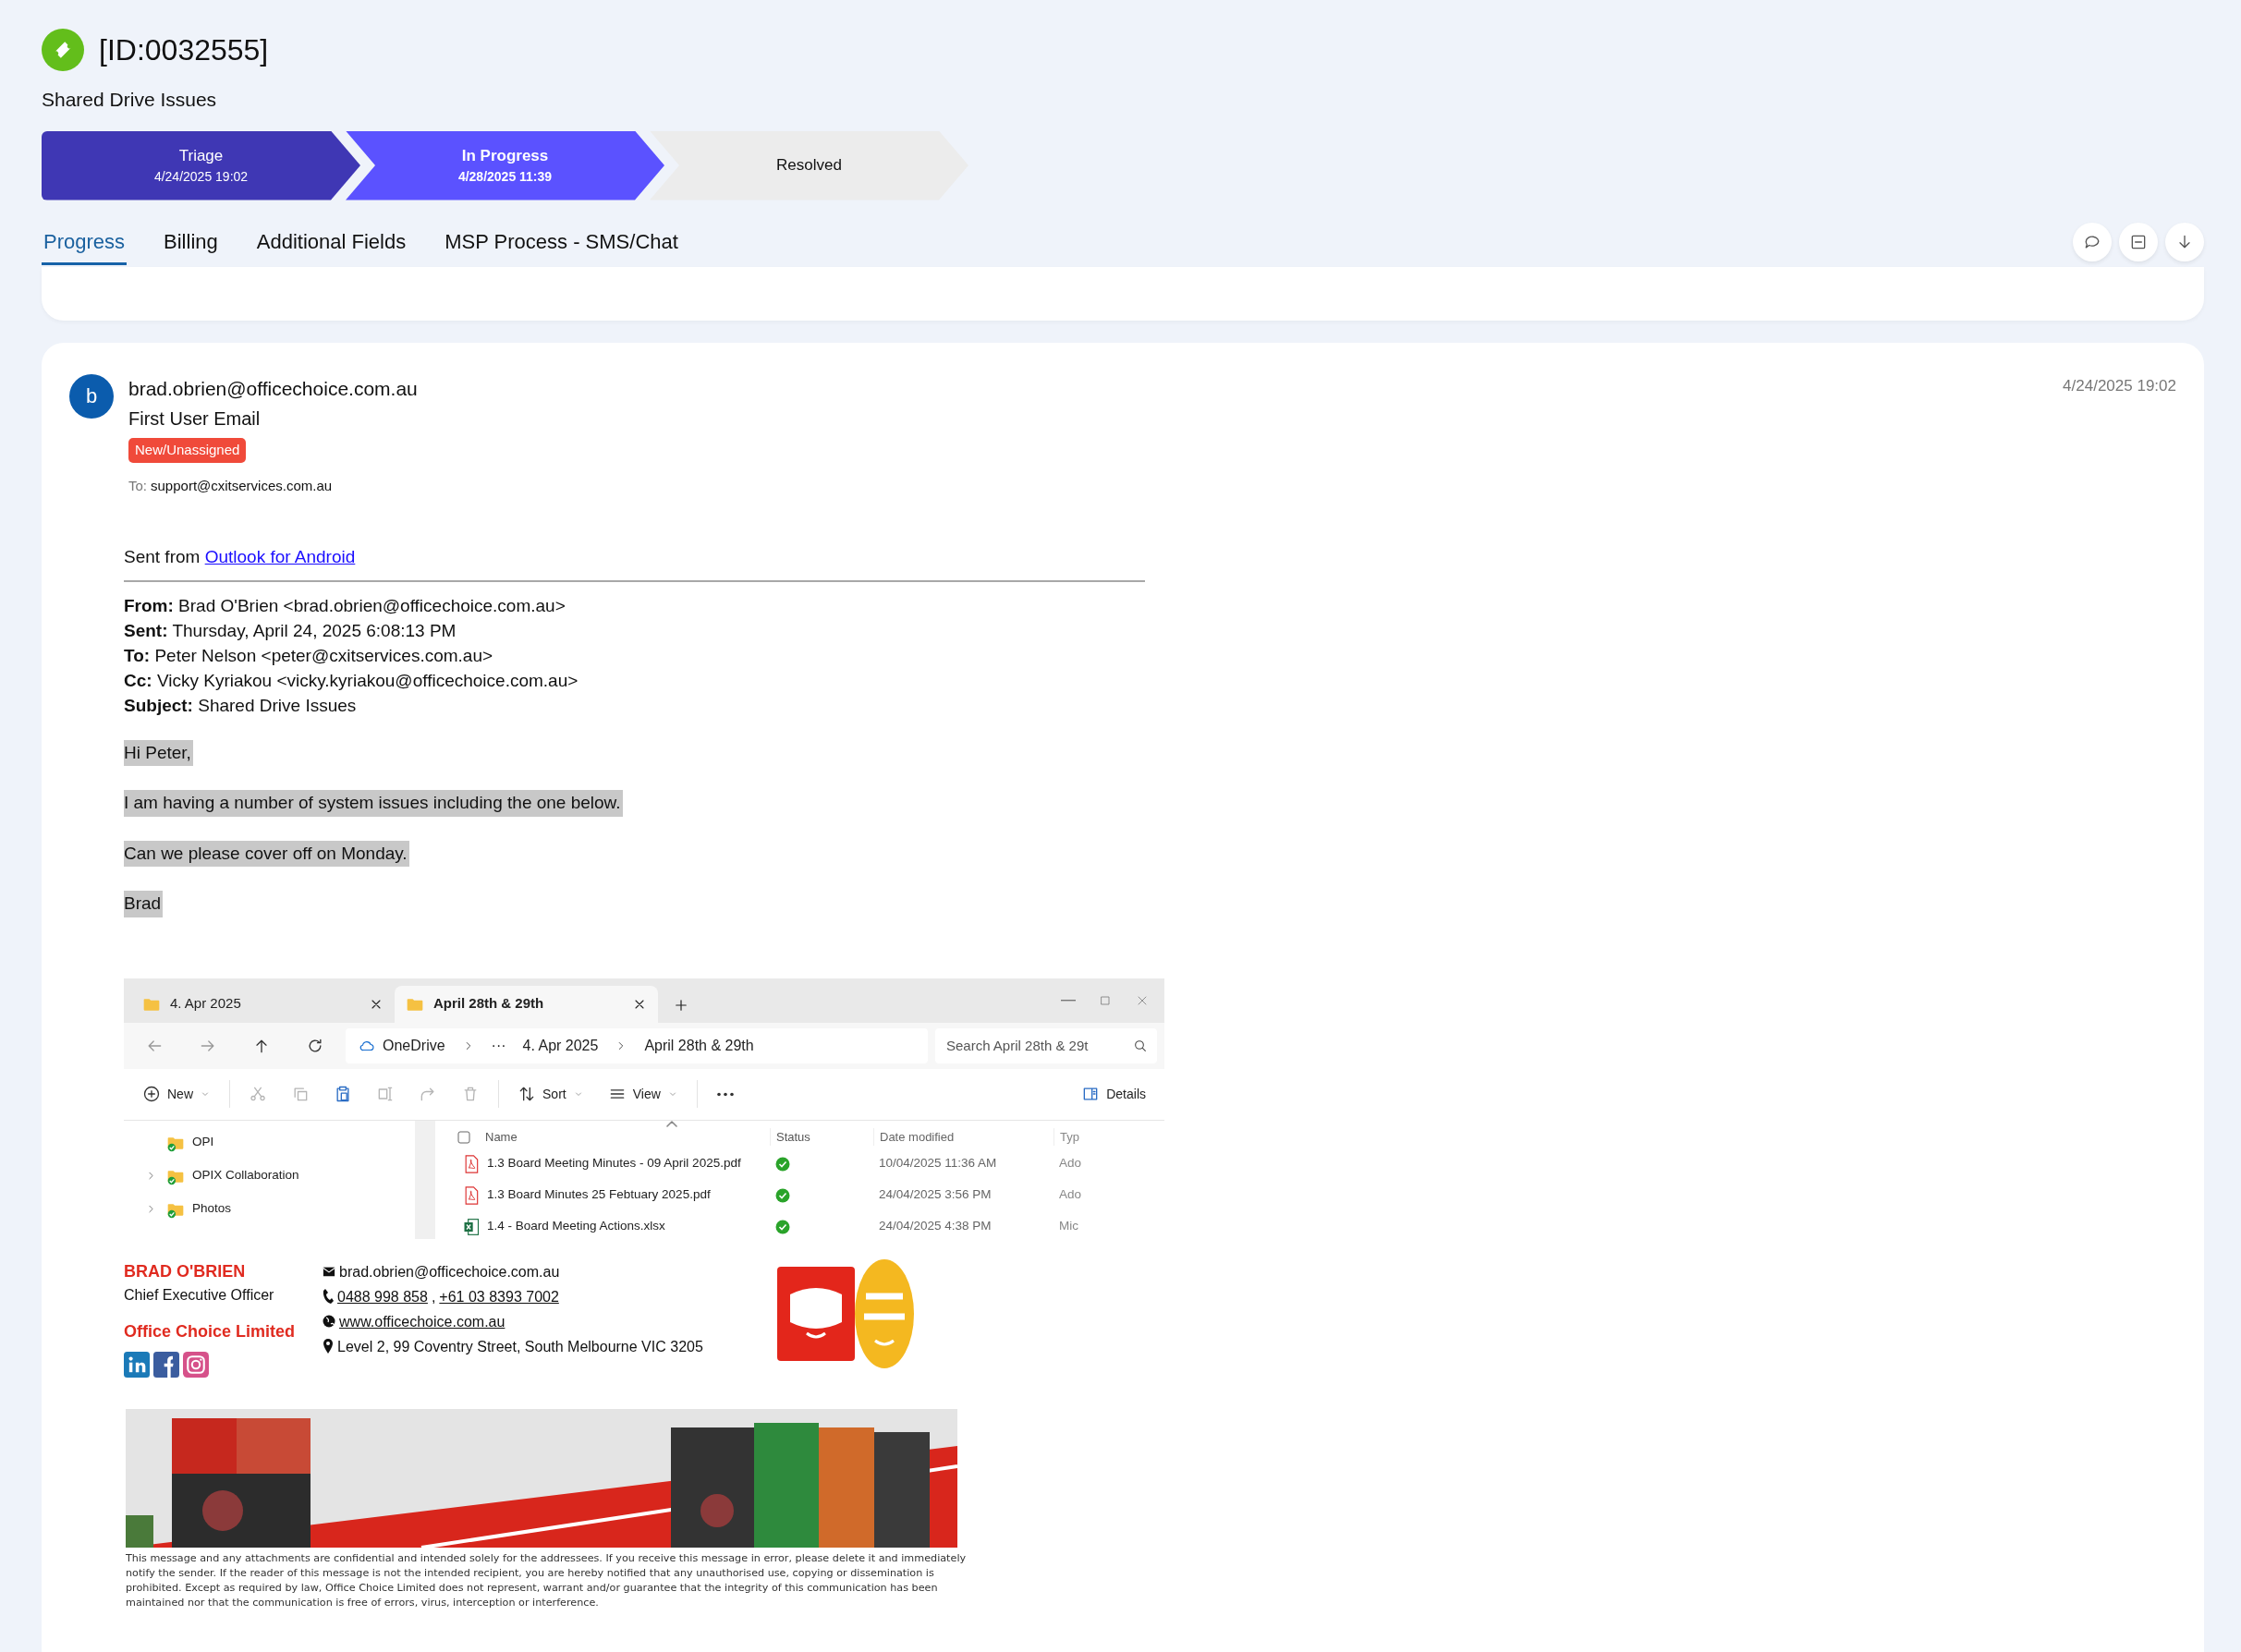 This screenshot has height=1652, width=2241. What do you see at coordinates (526, 1004) in the screenshot?
I see `window-tab: April 28th & 29th` at bounding box center [526, 1004].